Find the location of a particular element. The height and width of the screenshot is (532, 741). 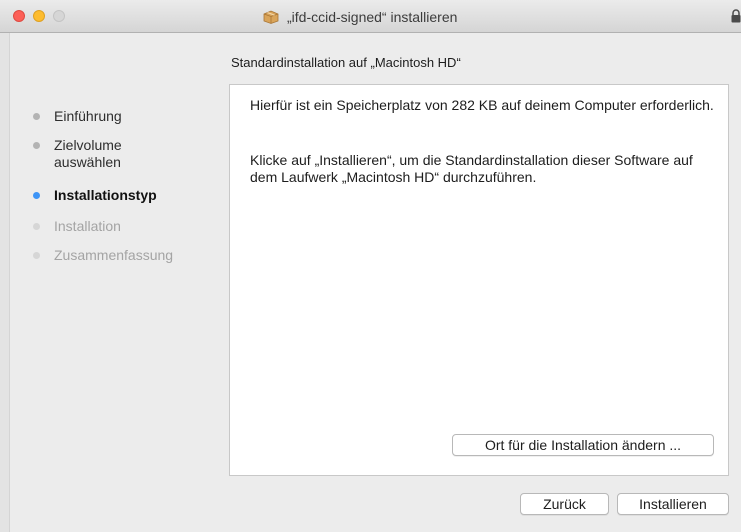

step-label: Zielvolume auswählen is located at coordinates (88, 153).